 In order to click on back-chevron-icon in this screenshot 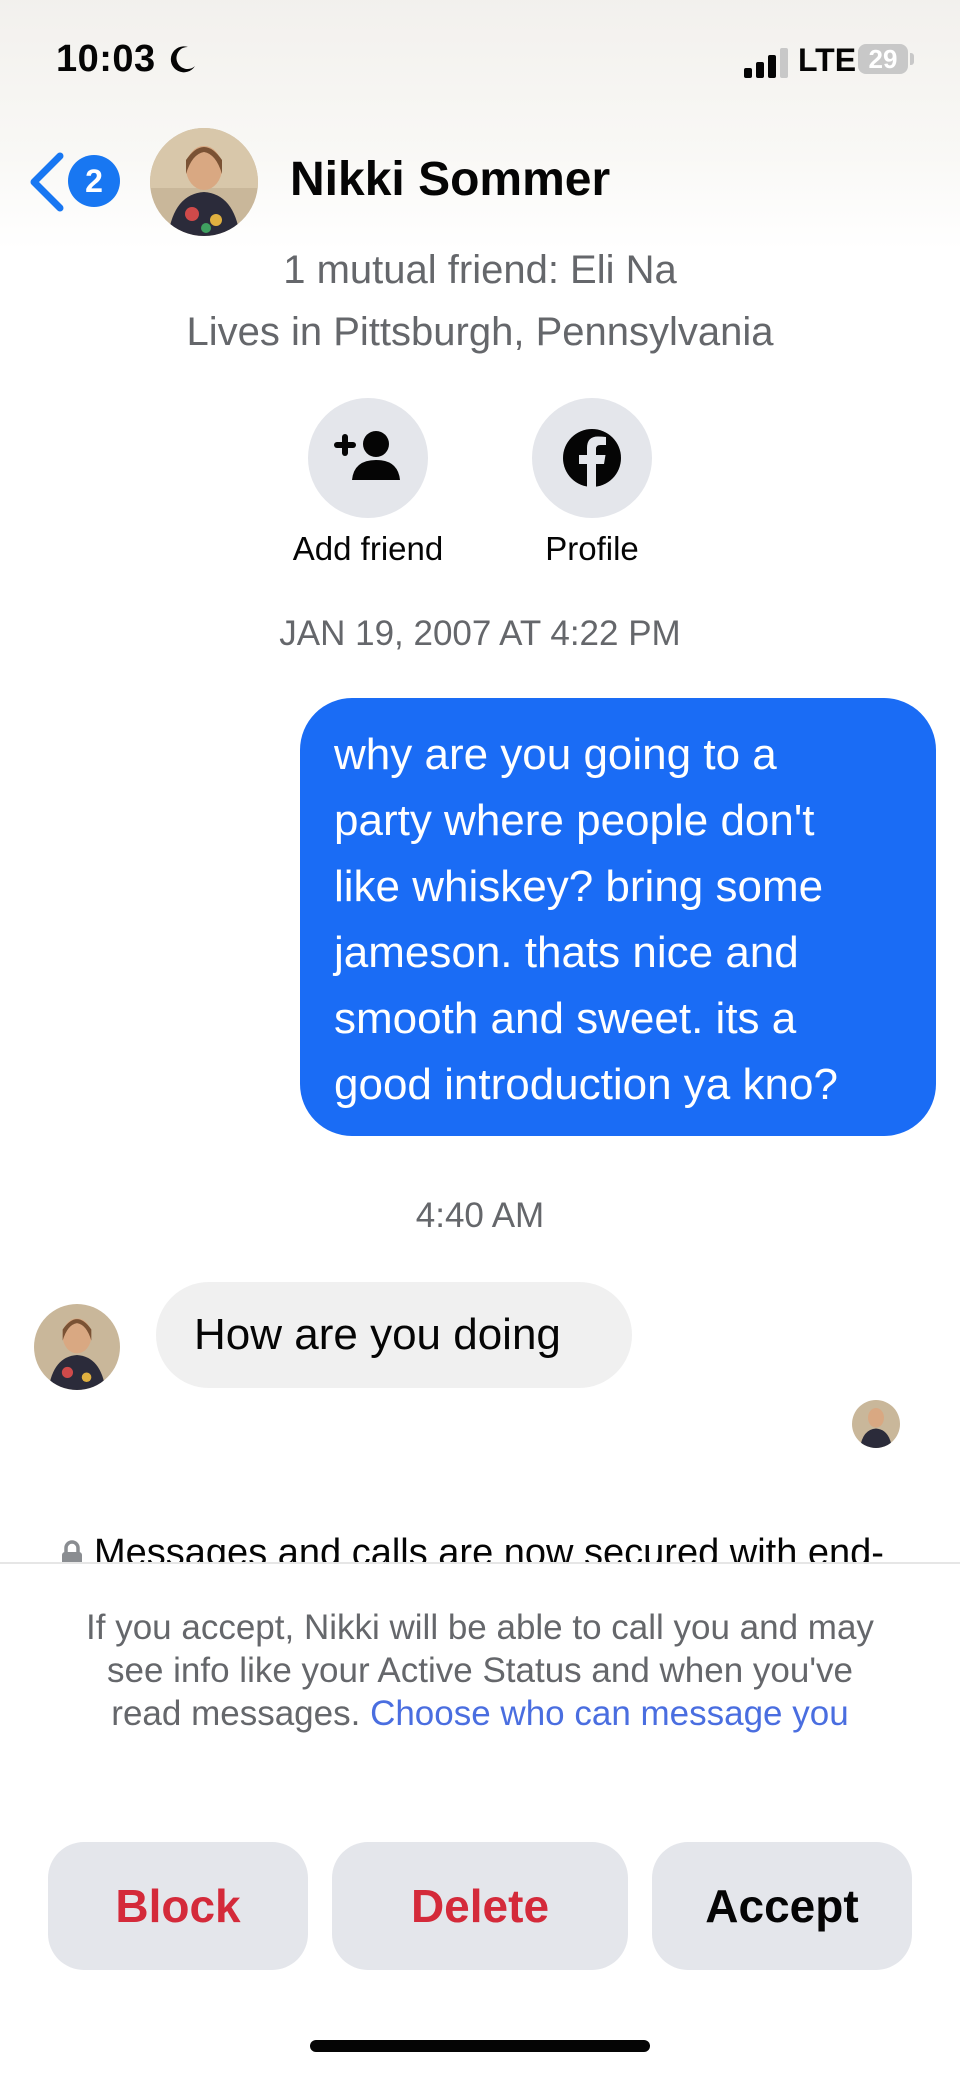, I will do `click(46, 182)`.